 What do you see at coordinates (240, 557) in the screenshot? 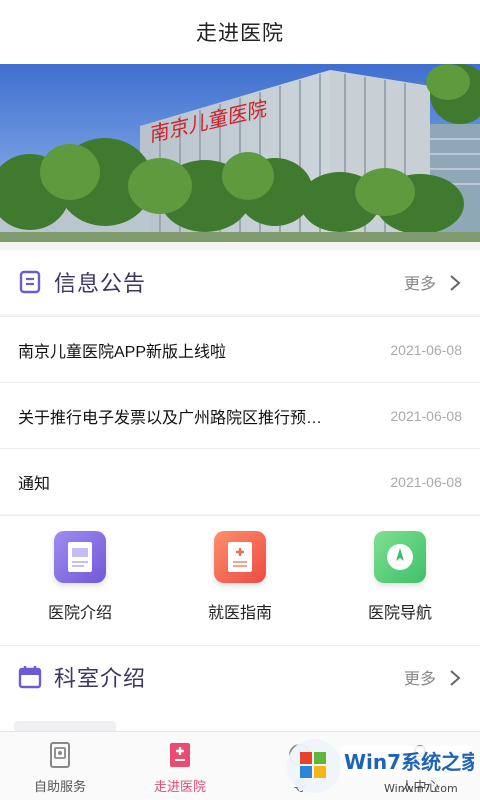
I see `medical-report-icon` at bounding box center [240, 557].